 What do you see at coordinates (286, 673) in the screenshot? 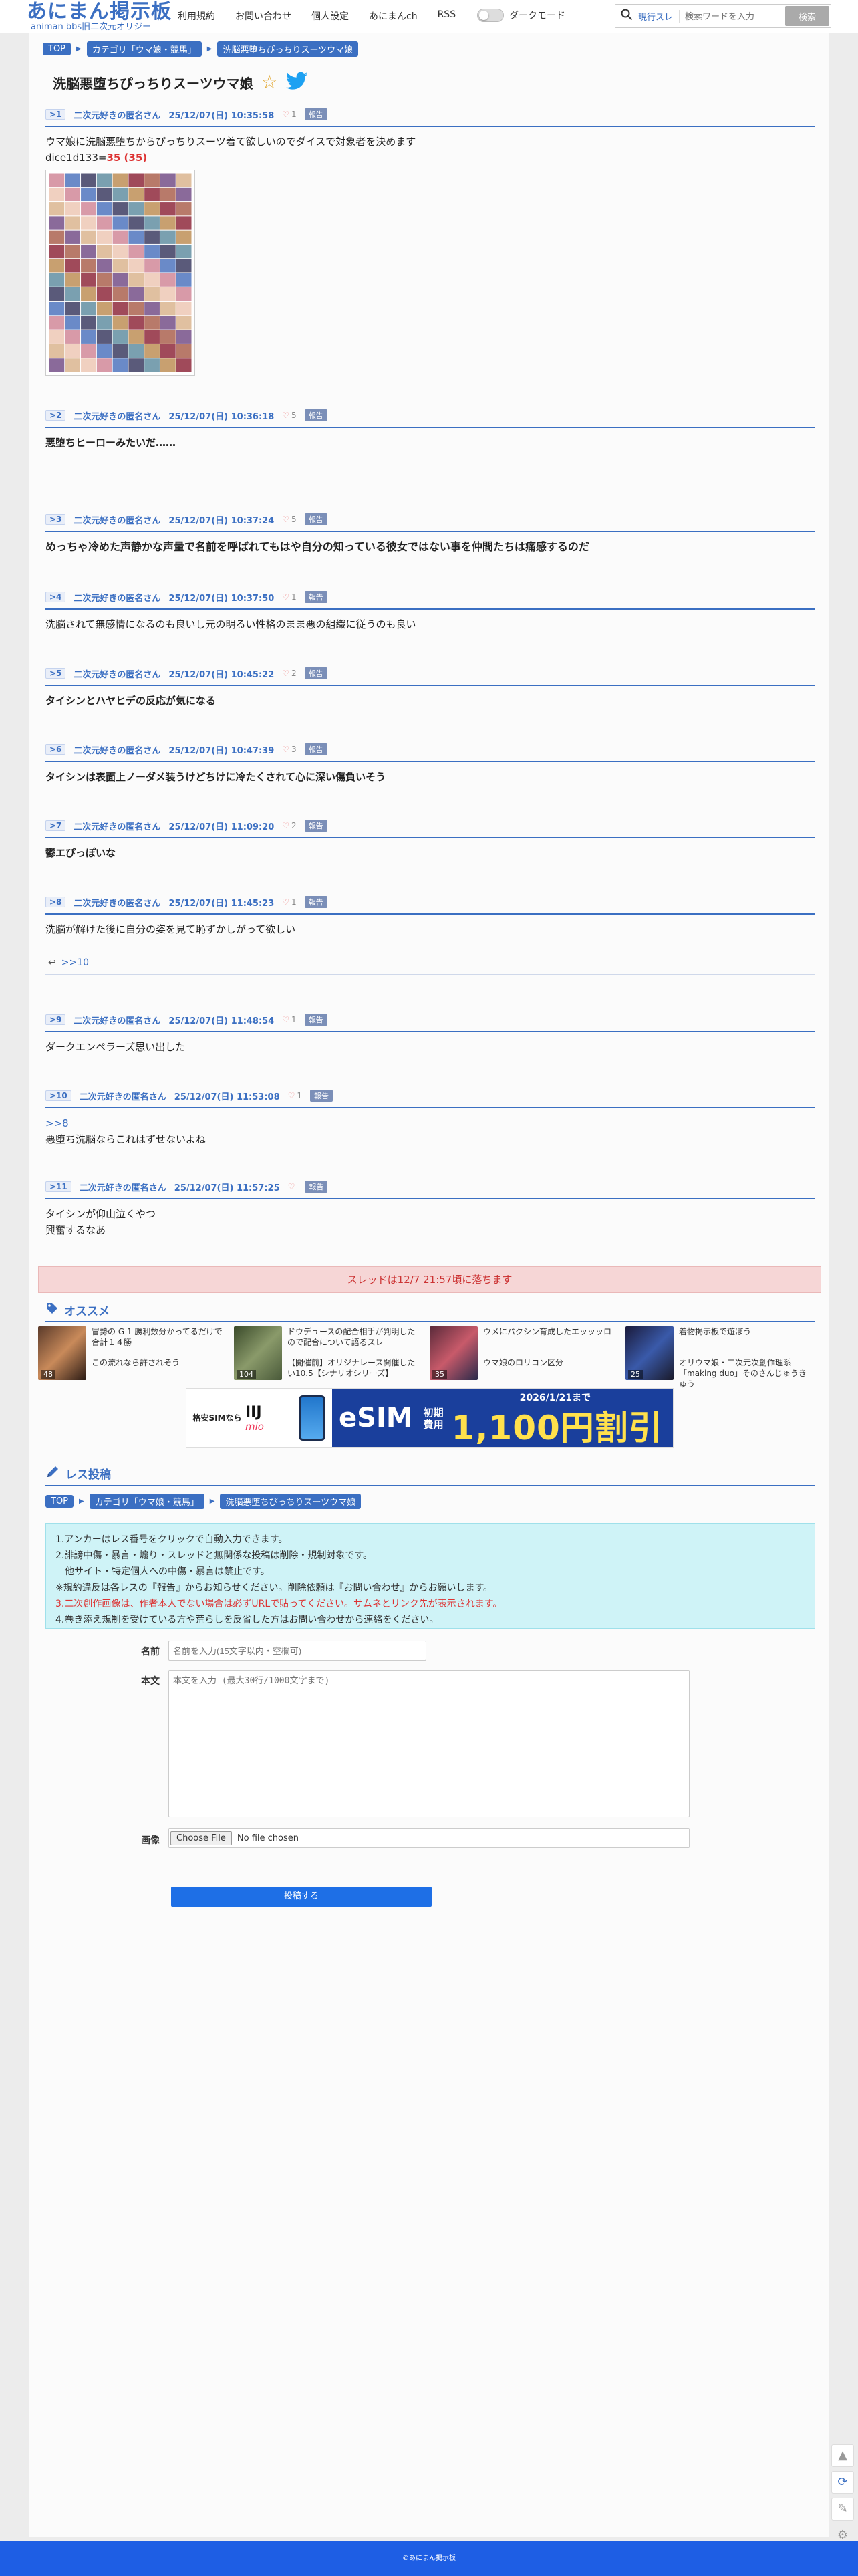
I see `heart-icon: ♡` at bounding box center [286, 673].